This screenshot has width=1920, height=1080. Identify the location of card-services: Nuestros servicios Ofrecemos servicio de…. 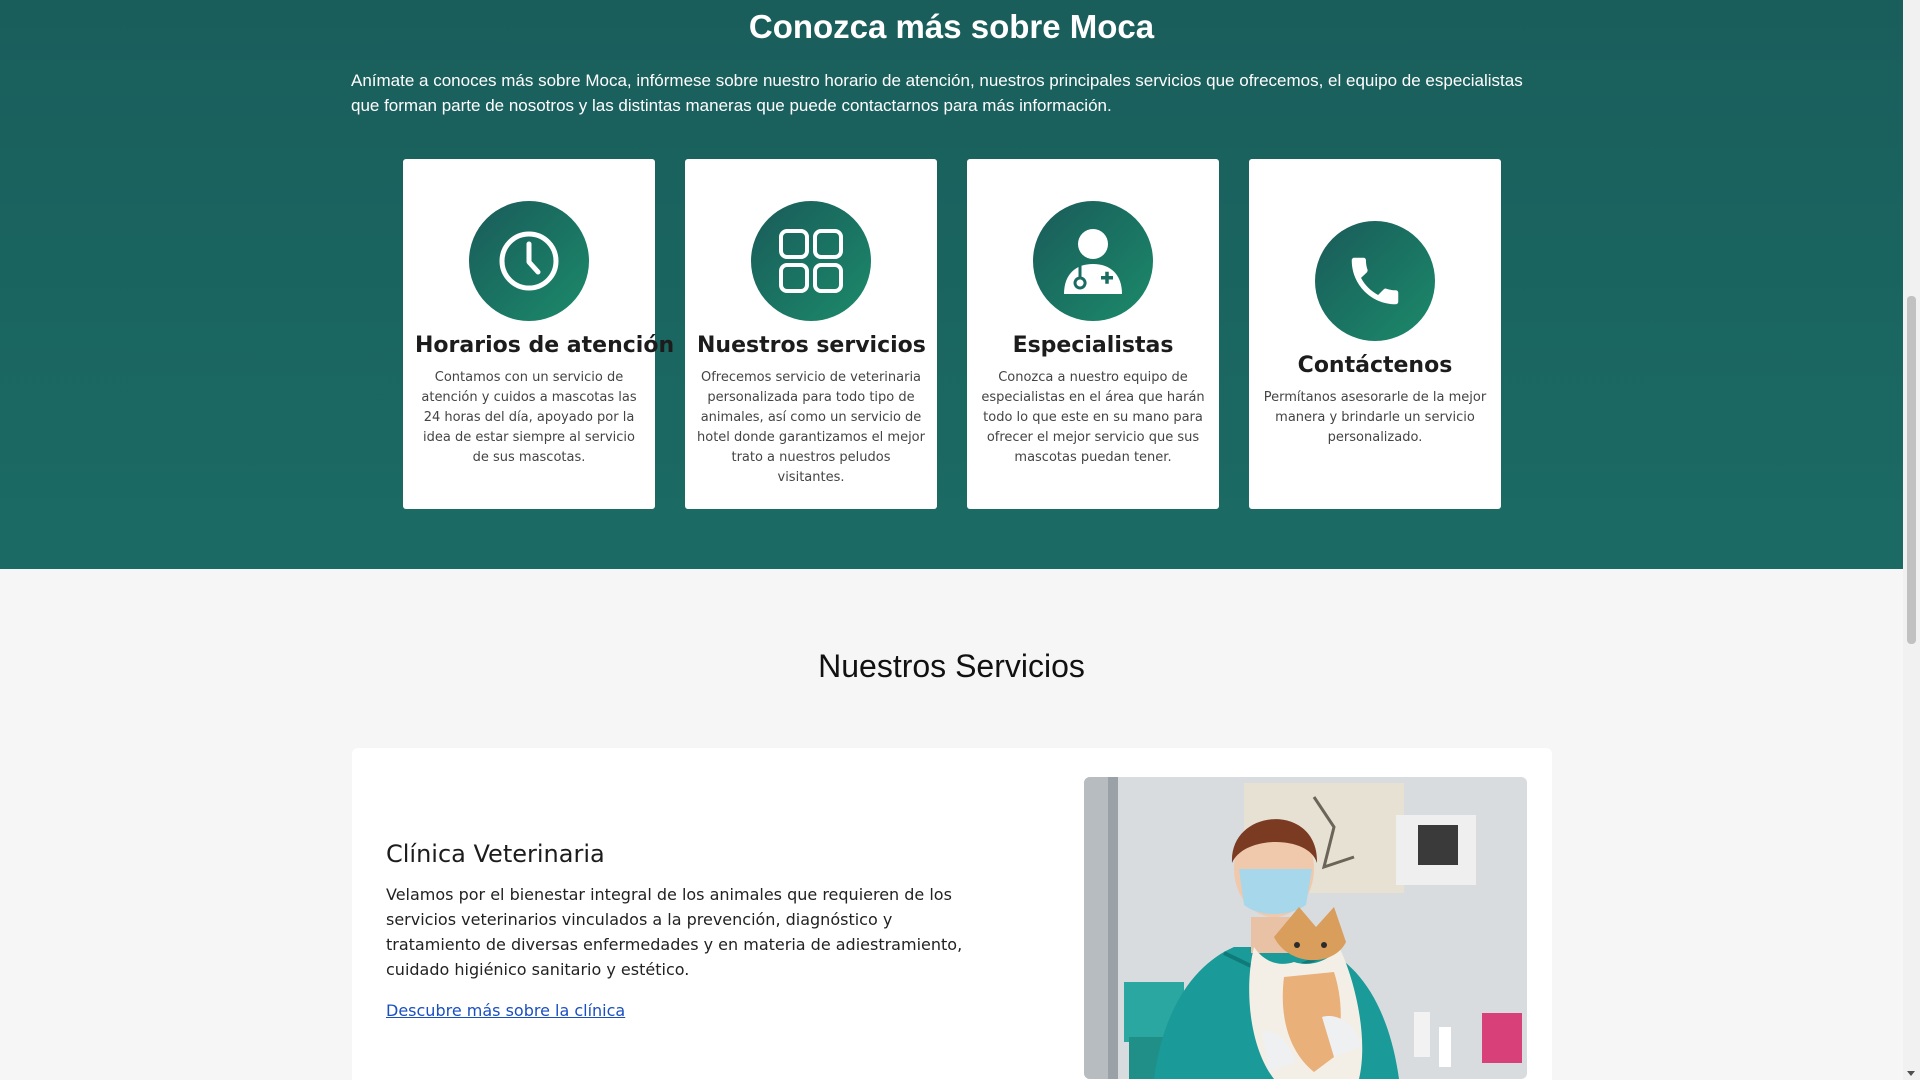
(811, 334).